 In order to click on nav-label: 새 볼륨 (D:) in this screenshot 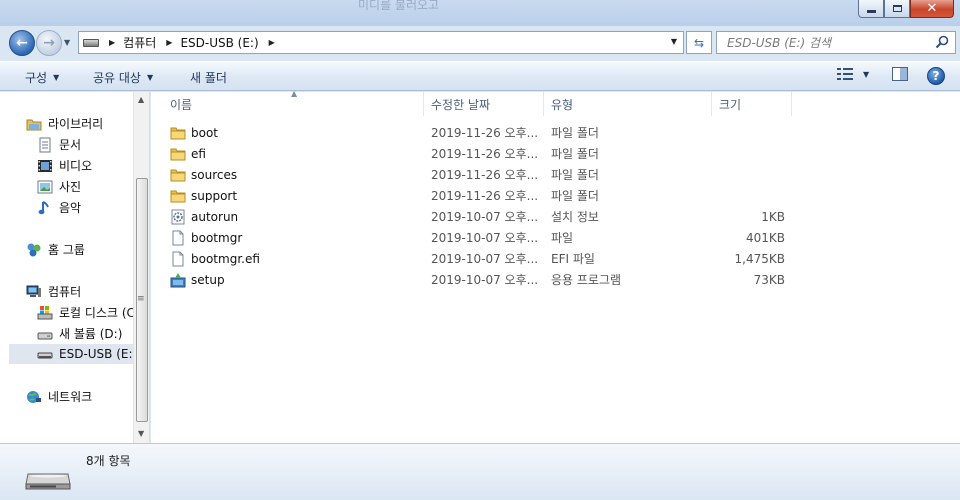, I will do `click(91, 334)`.